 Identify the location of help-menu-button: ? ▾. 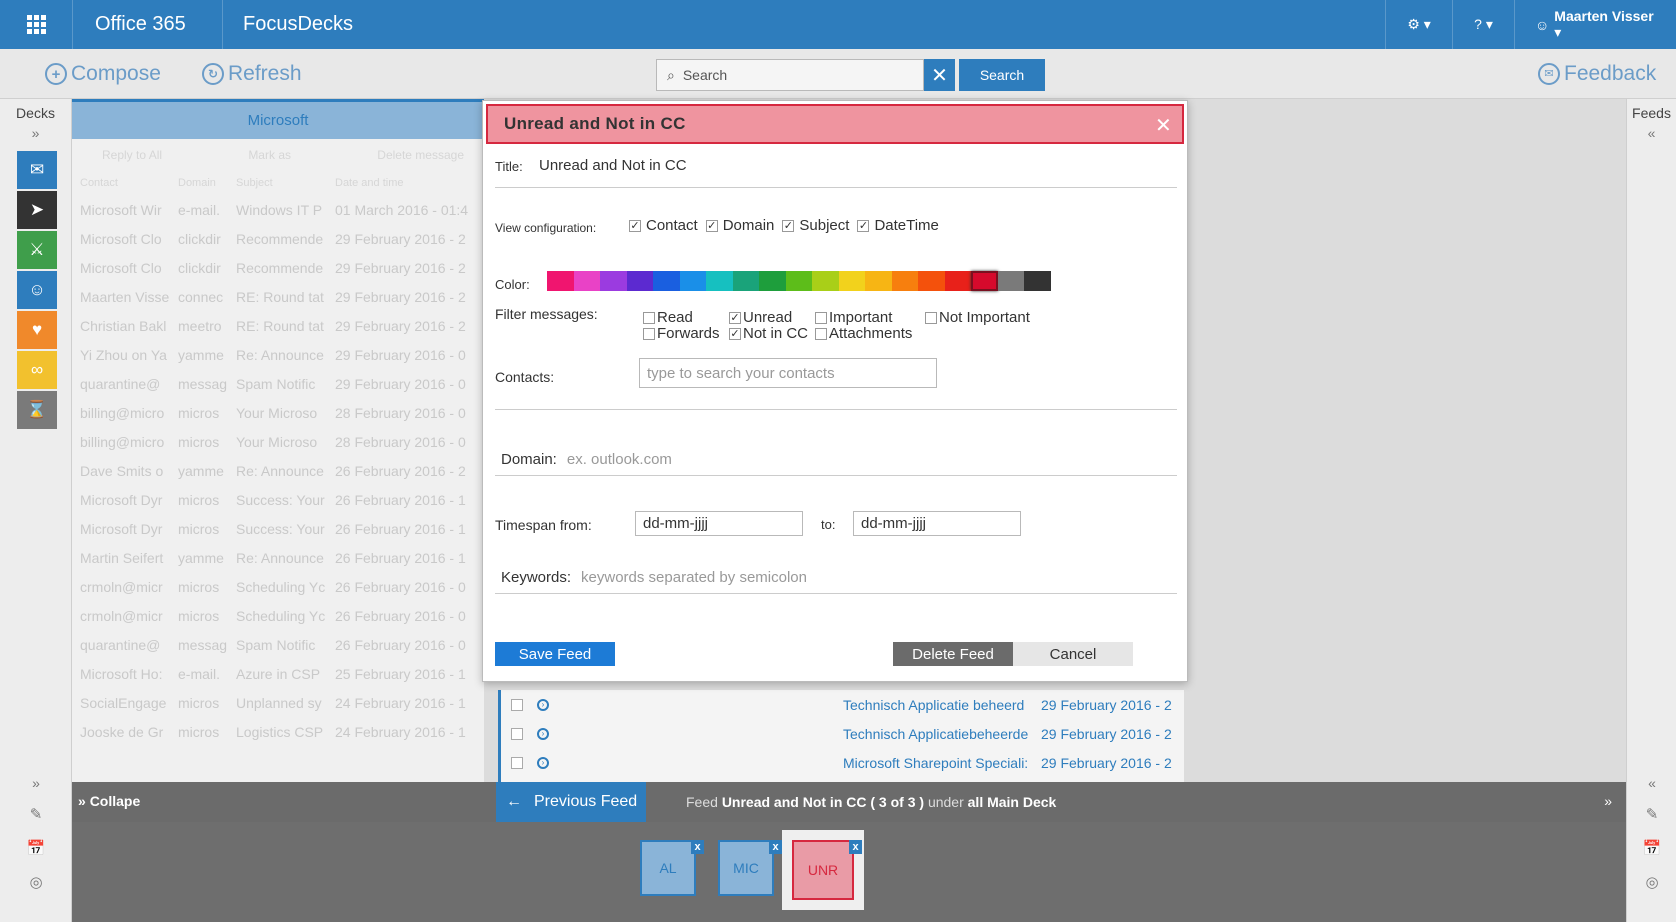
(1483, 24).